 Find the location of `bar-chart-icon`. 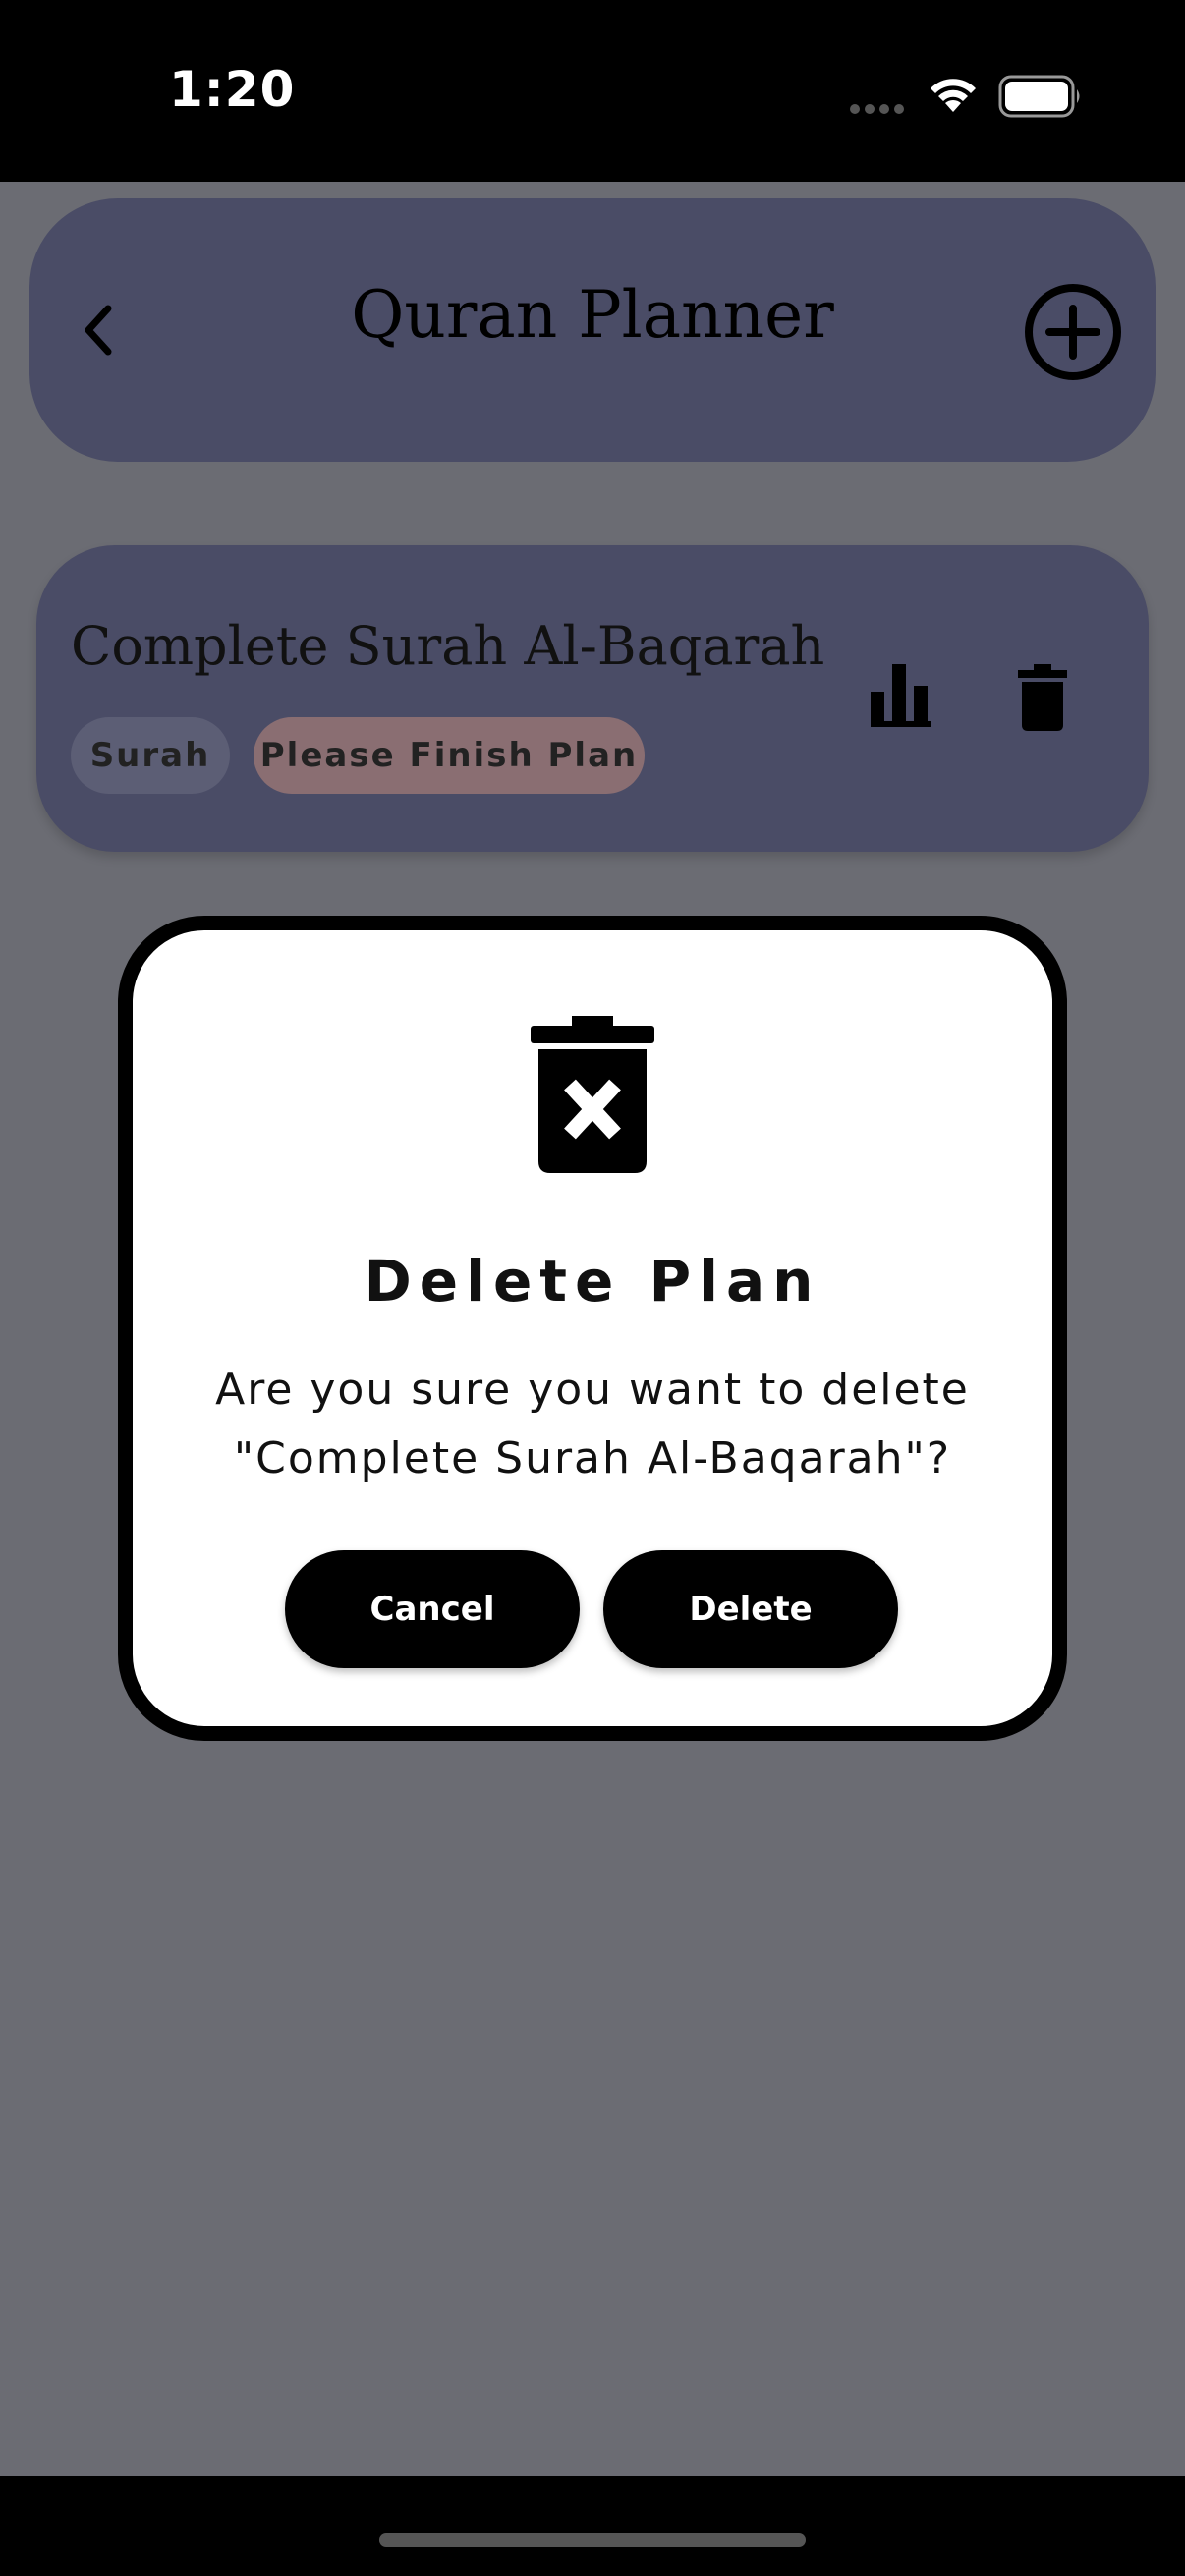

bar-chart-icon is located at coordinates (901, 695).